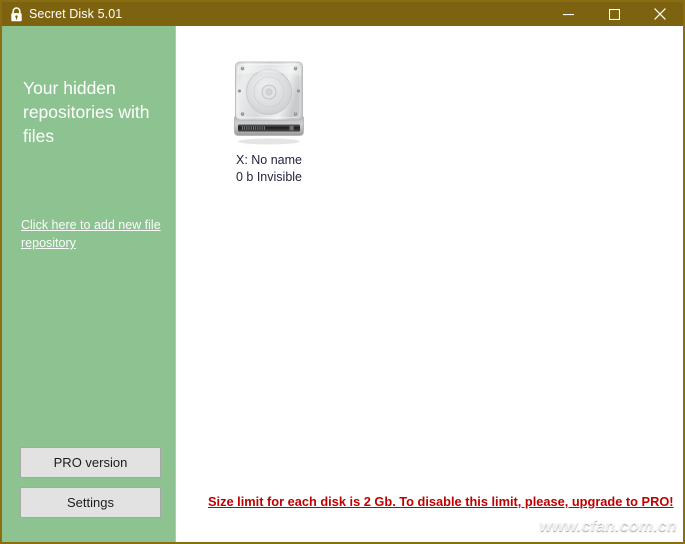  What do you see at coordinates (342, 14) in the screenshot?
I see `title-bar: Secret Disk 5.01` at bounding box center [342, 14].